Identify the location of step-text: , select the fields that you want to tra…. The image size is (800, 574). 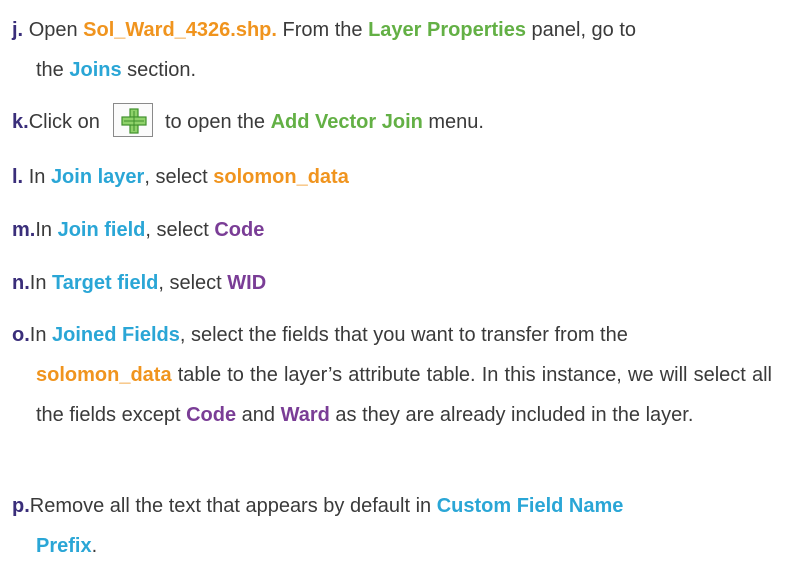
(403, 335).